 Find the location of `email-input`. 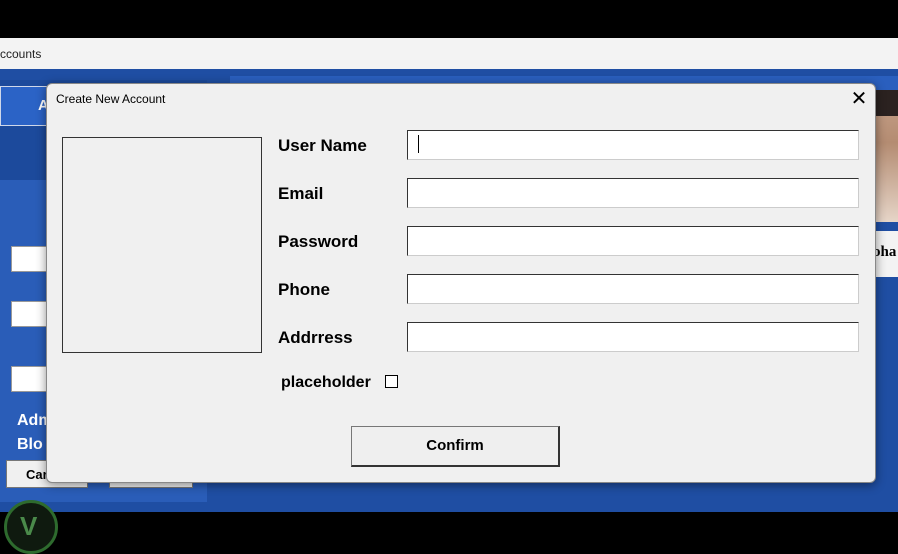

email-input is located at coordinates (633, 193).